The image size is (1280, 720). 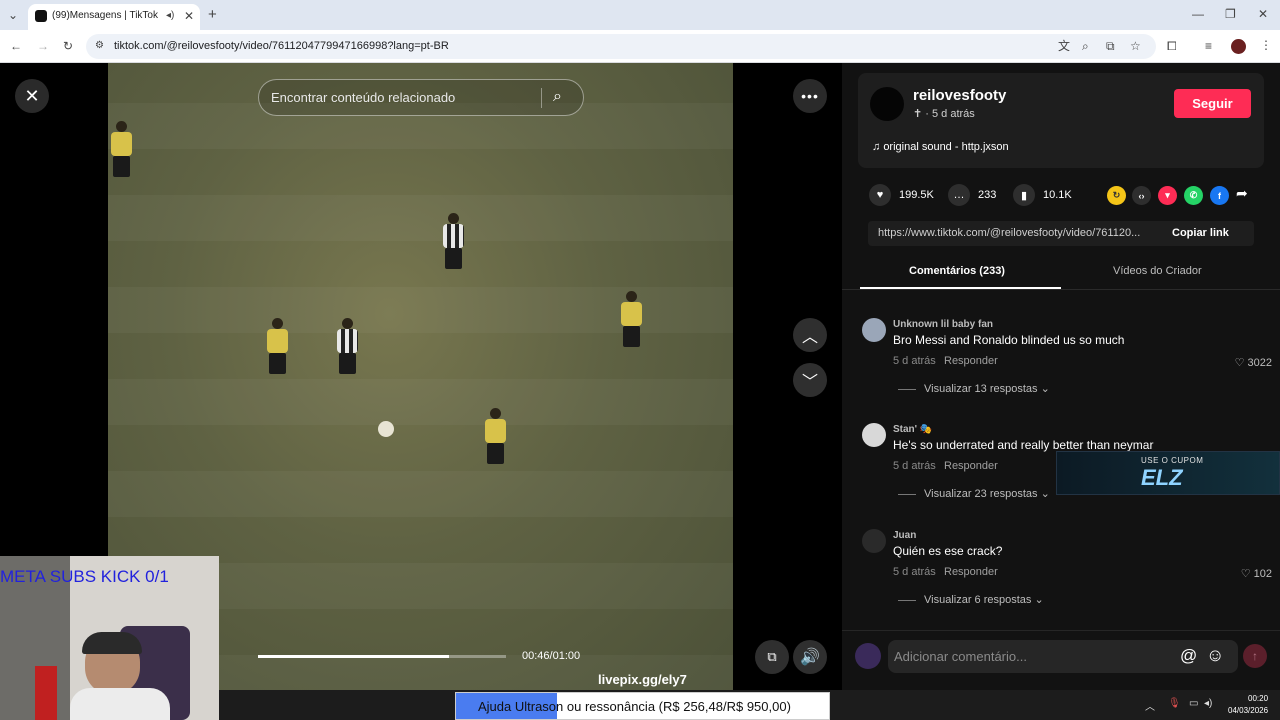 What do you see at coordinates (868, 656) in the screenshot?
I see `current-user-avatar` at bounding box center [868, 656].